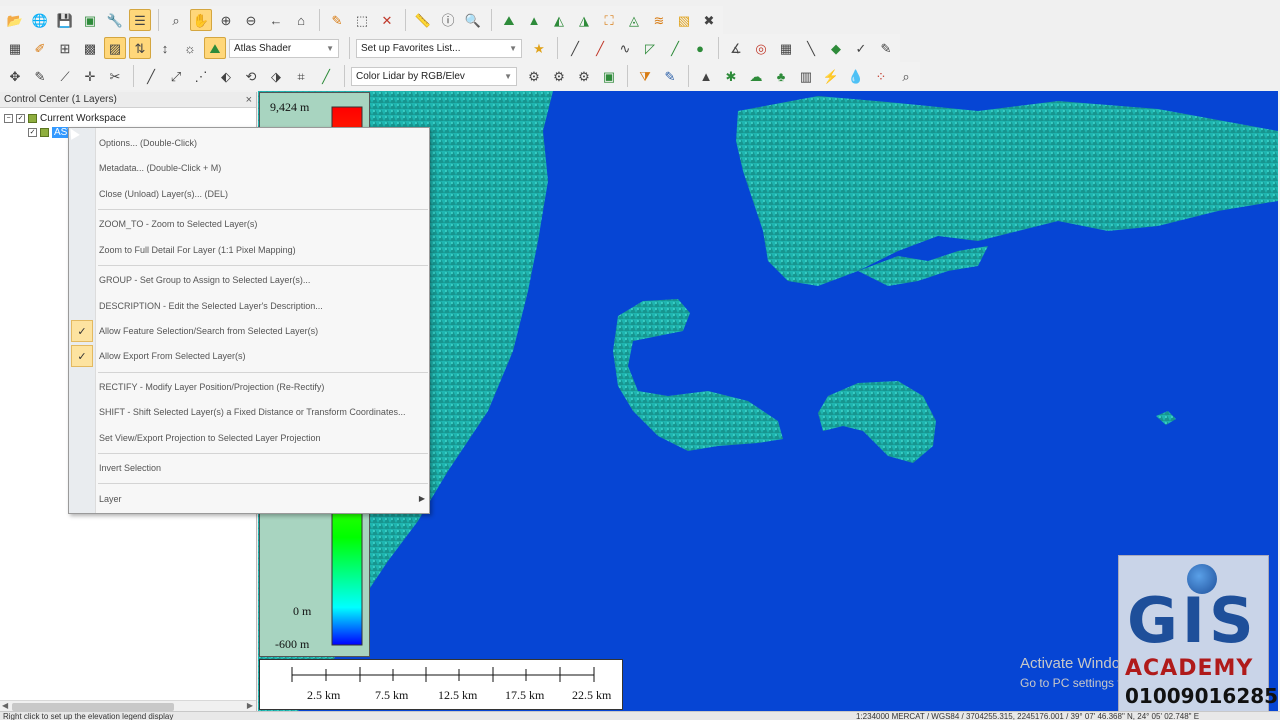  I want to click on area-edit-icon: ◆, so click(836, 48).